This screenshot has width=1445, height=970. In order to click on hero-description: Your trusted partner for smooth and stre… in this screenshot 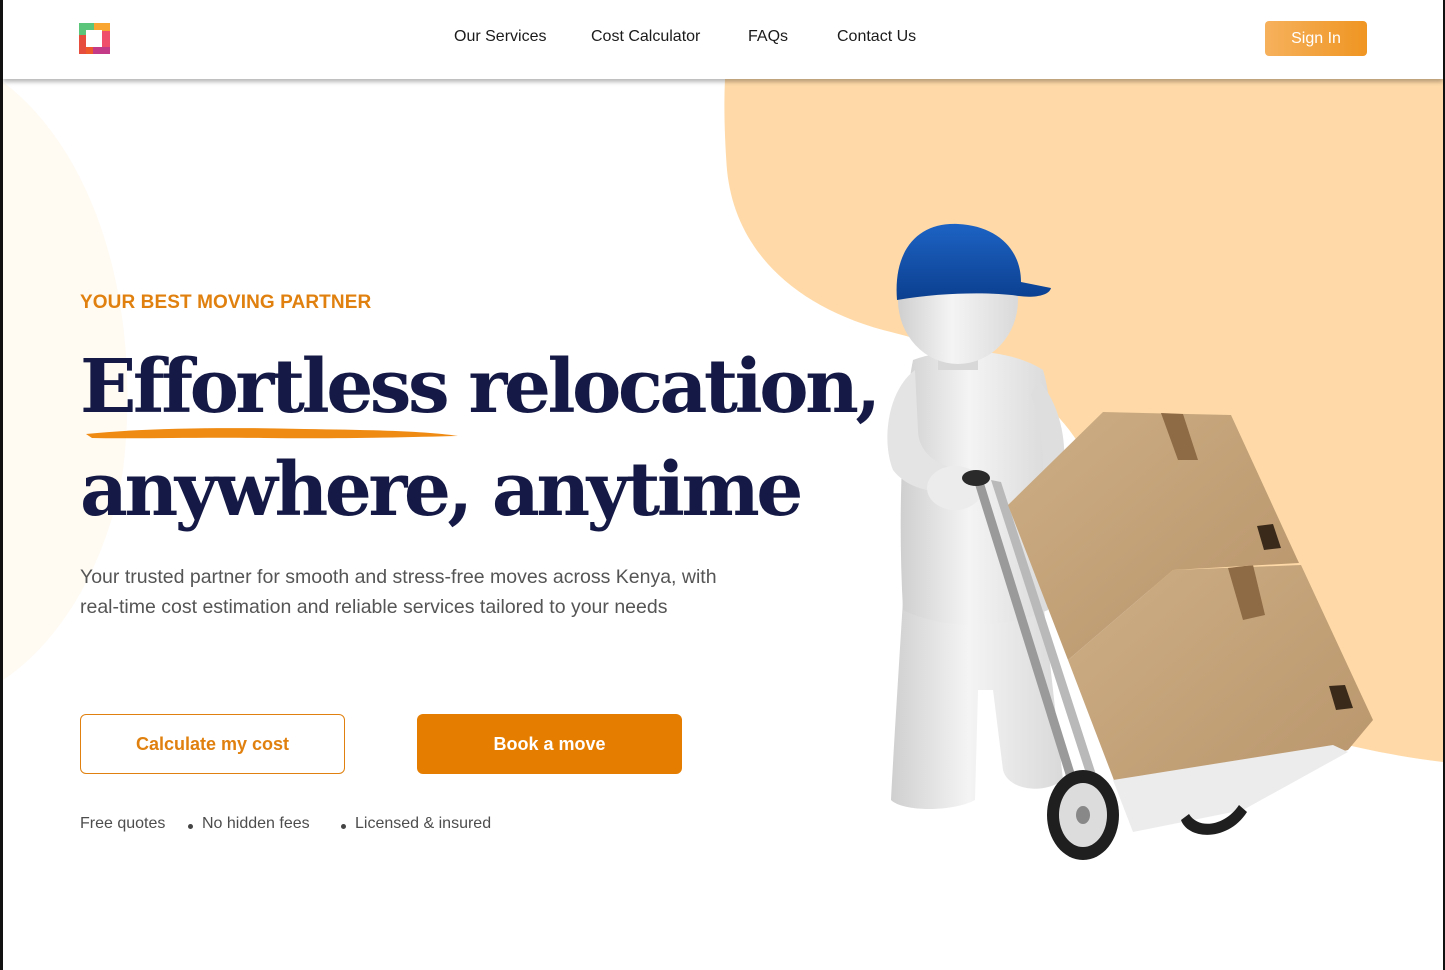, I will do `click(398, 592)`.